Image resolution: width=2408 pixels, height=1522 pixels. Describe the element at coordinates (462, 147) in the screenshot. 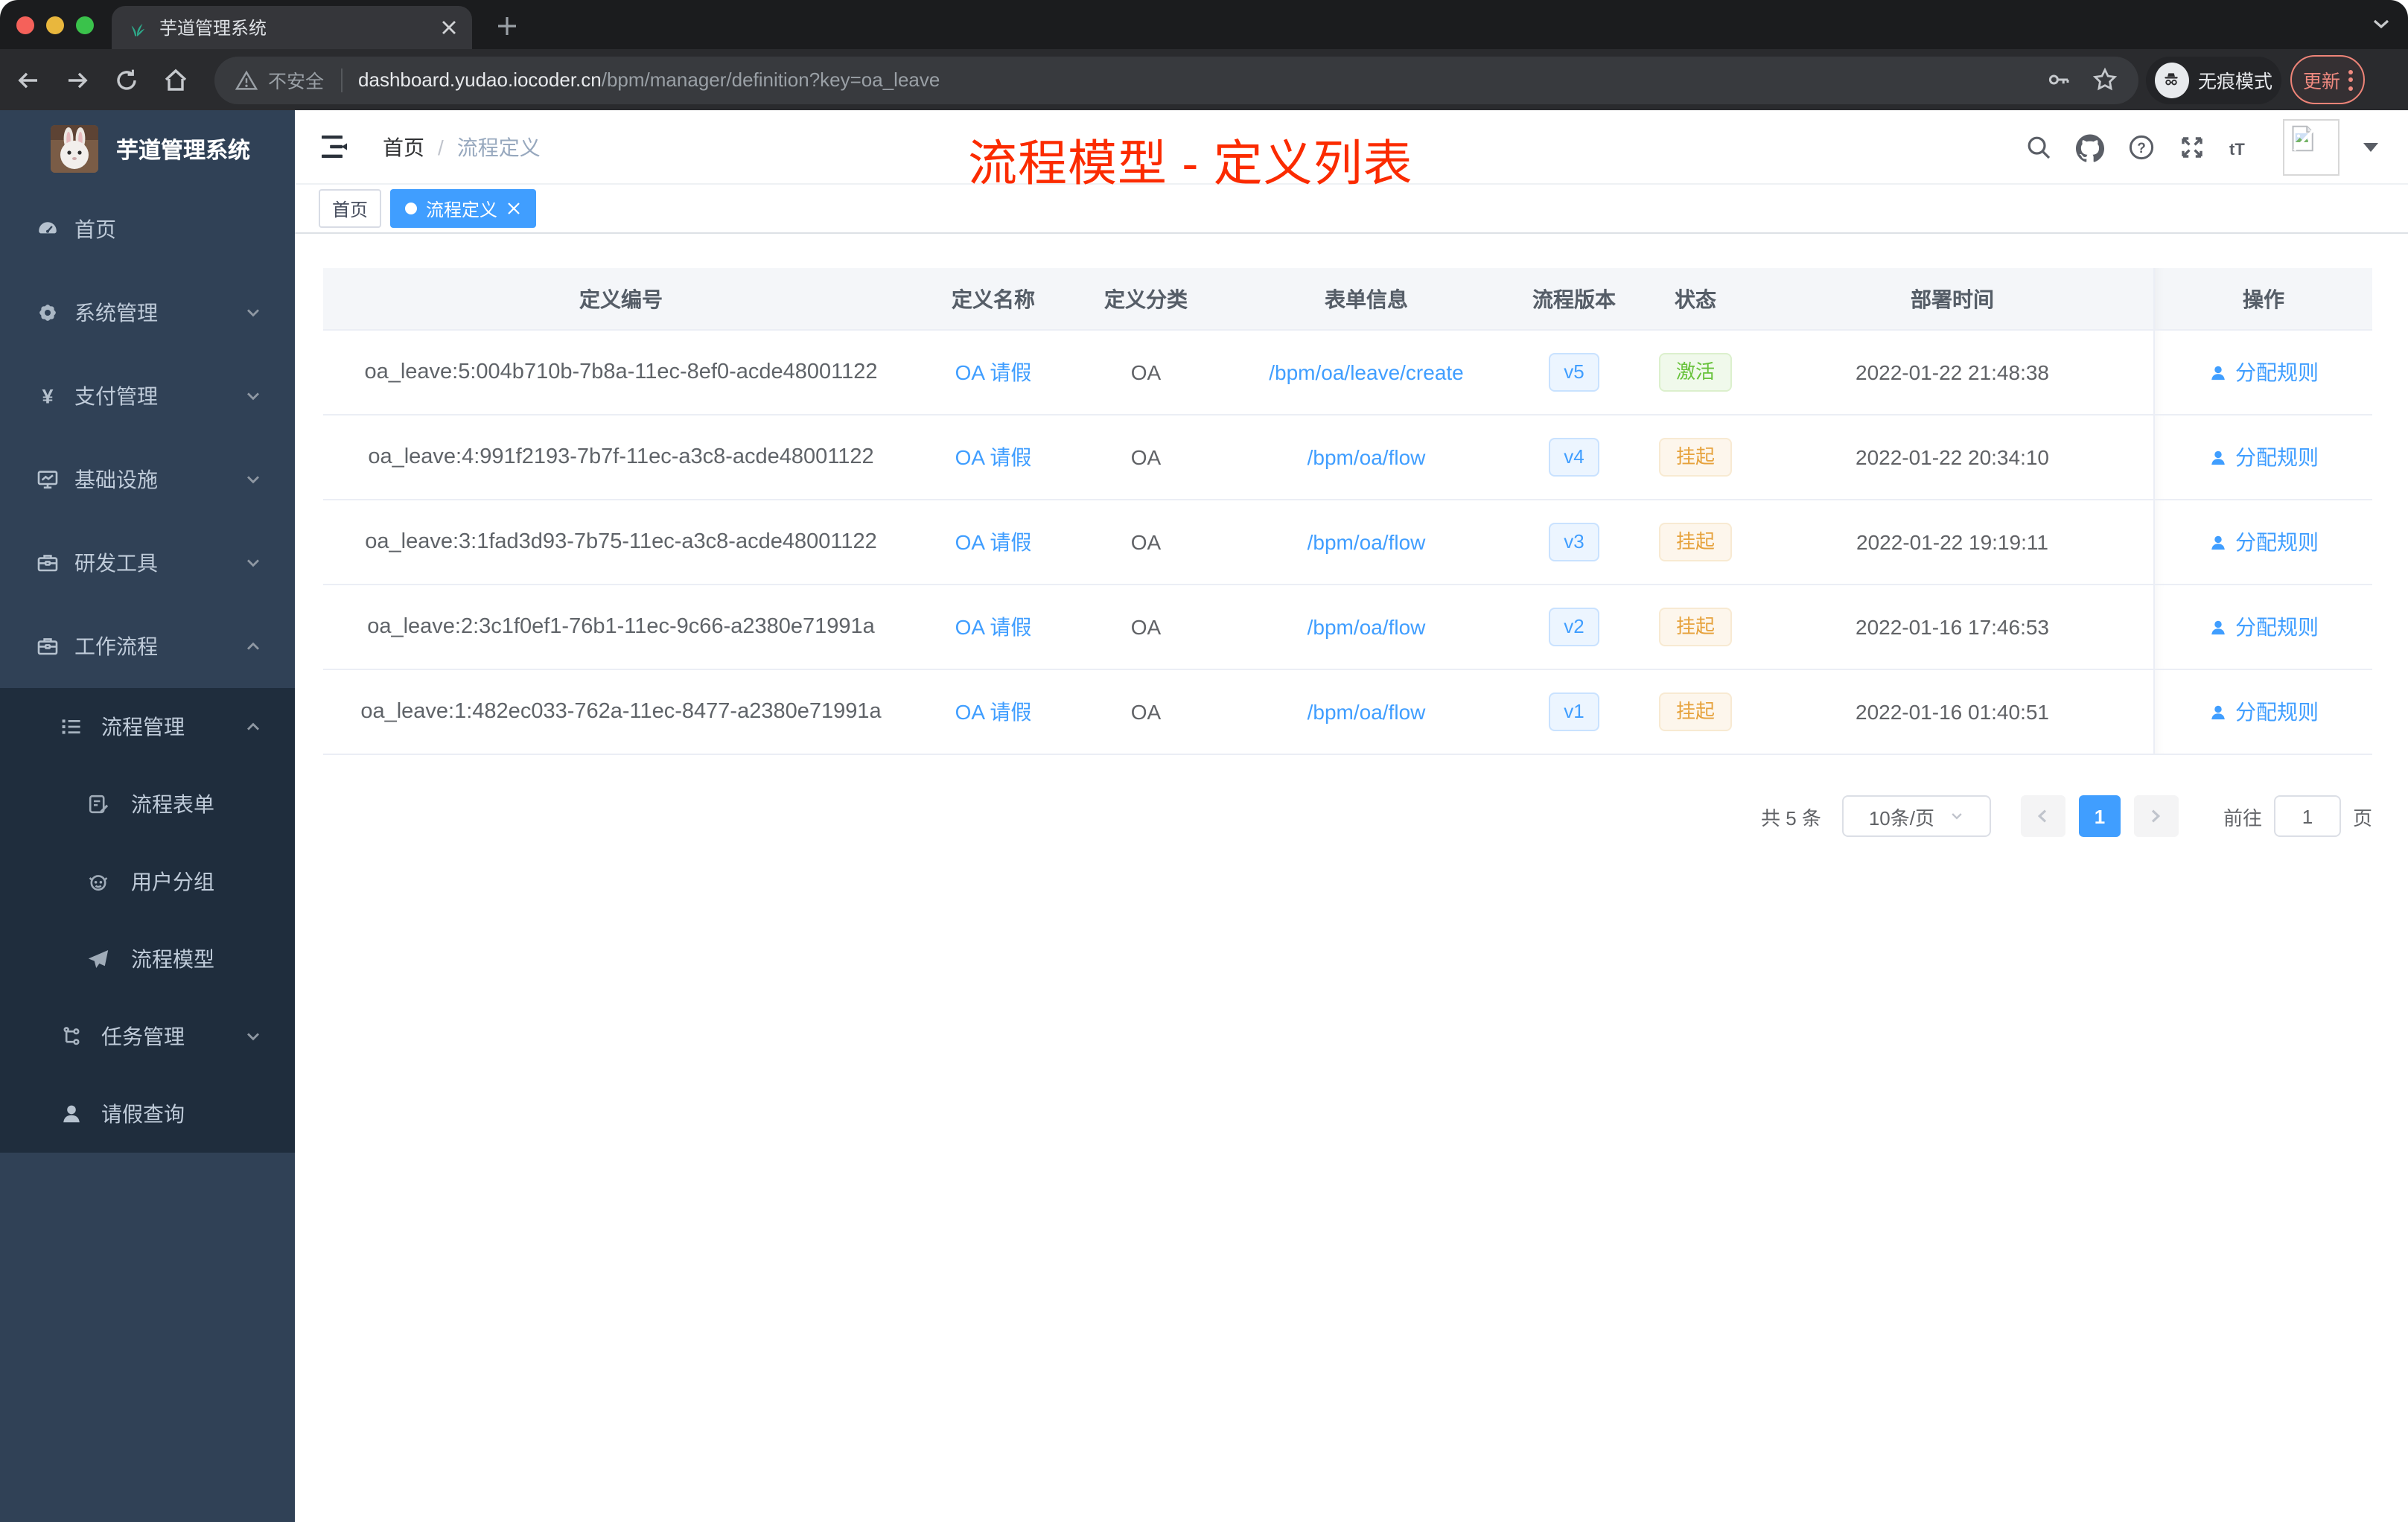

I see `breadcrumb: 首页 / 流程定义` at that location.